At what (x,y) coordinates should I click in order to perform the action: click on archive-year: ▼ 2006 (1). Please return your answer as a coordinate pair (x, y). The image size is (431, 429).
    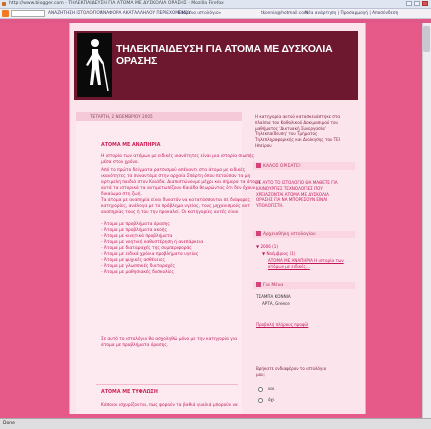
    Looking at the image, I should click on (267, 247).